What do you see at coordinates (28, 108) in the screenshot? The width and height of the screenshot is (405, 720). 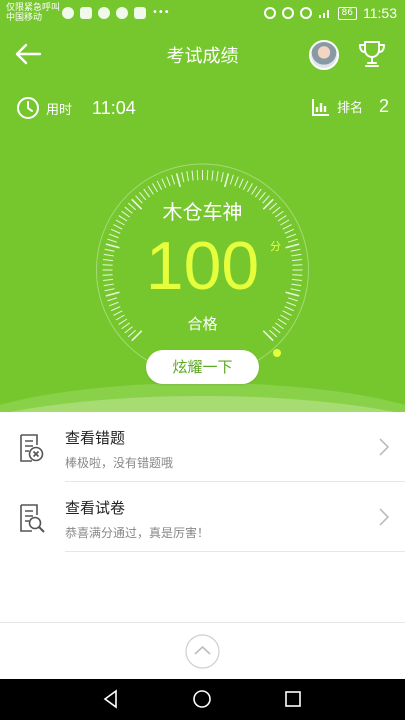 I see `clock-icon` at bounding box center [28, 108].